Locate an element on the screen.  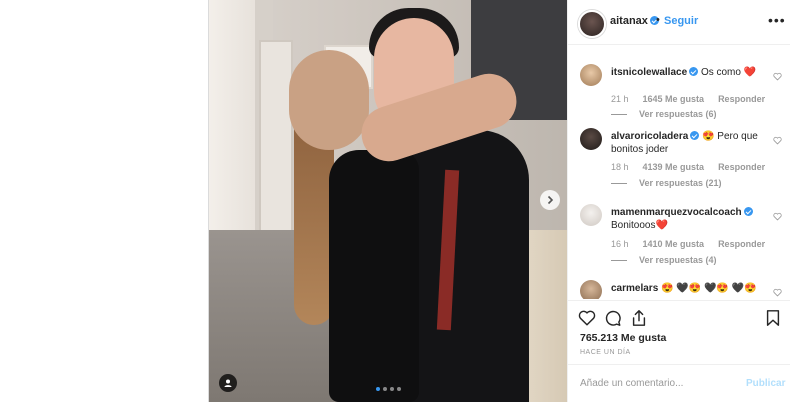
comment-username: mamenmarquezvocalcoach is located at coordinates (676, 212).